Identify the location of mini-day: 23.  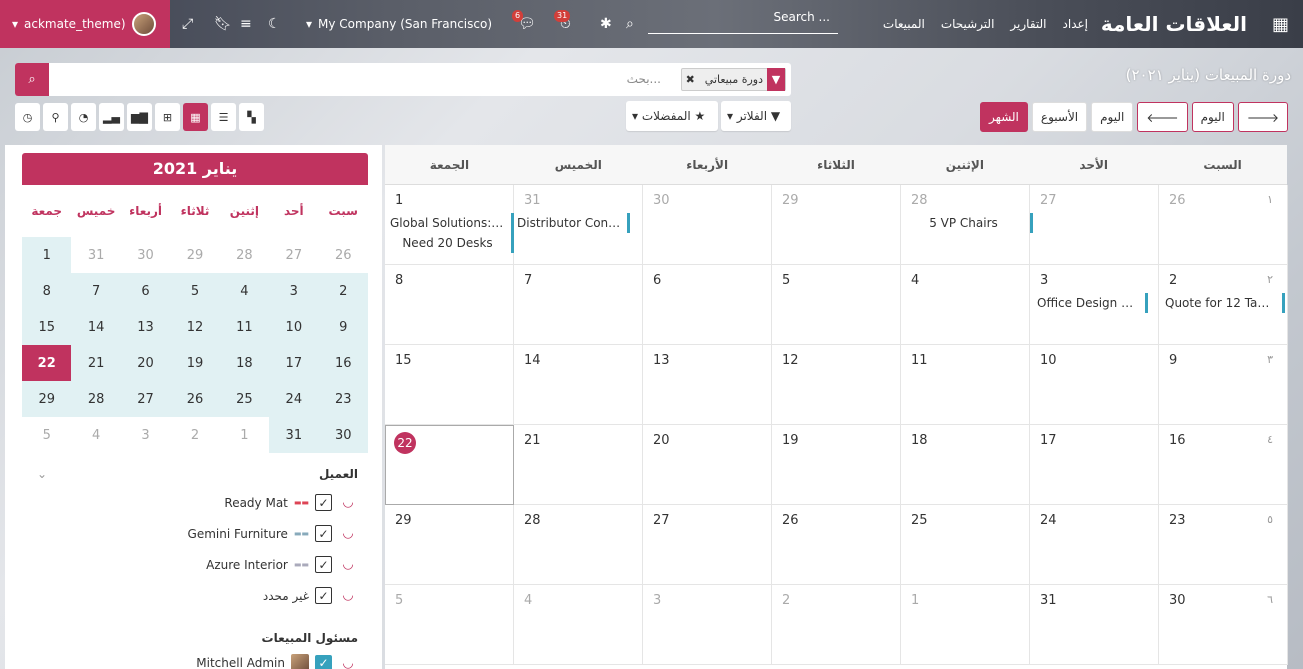
(343, 399).